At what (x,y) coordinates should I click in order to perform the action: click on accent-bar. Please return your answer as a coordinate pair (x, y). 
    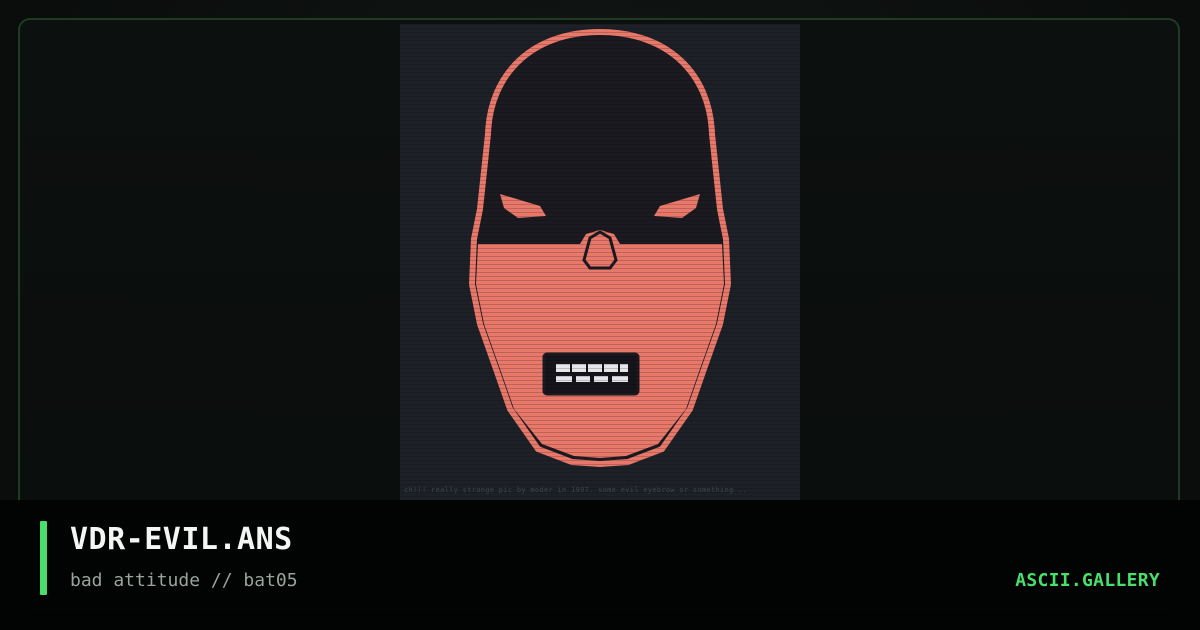
    Looking at the image, I should click on (43, 558).